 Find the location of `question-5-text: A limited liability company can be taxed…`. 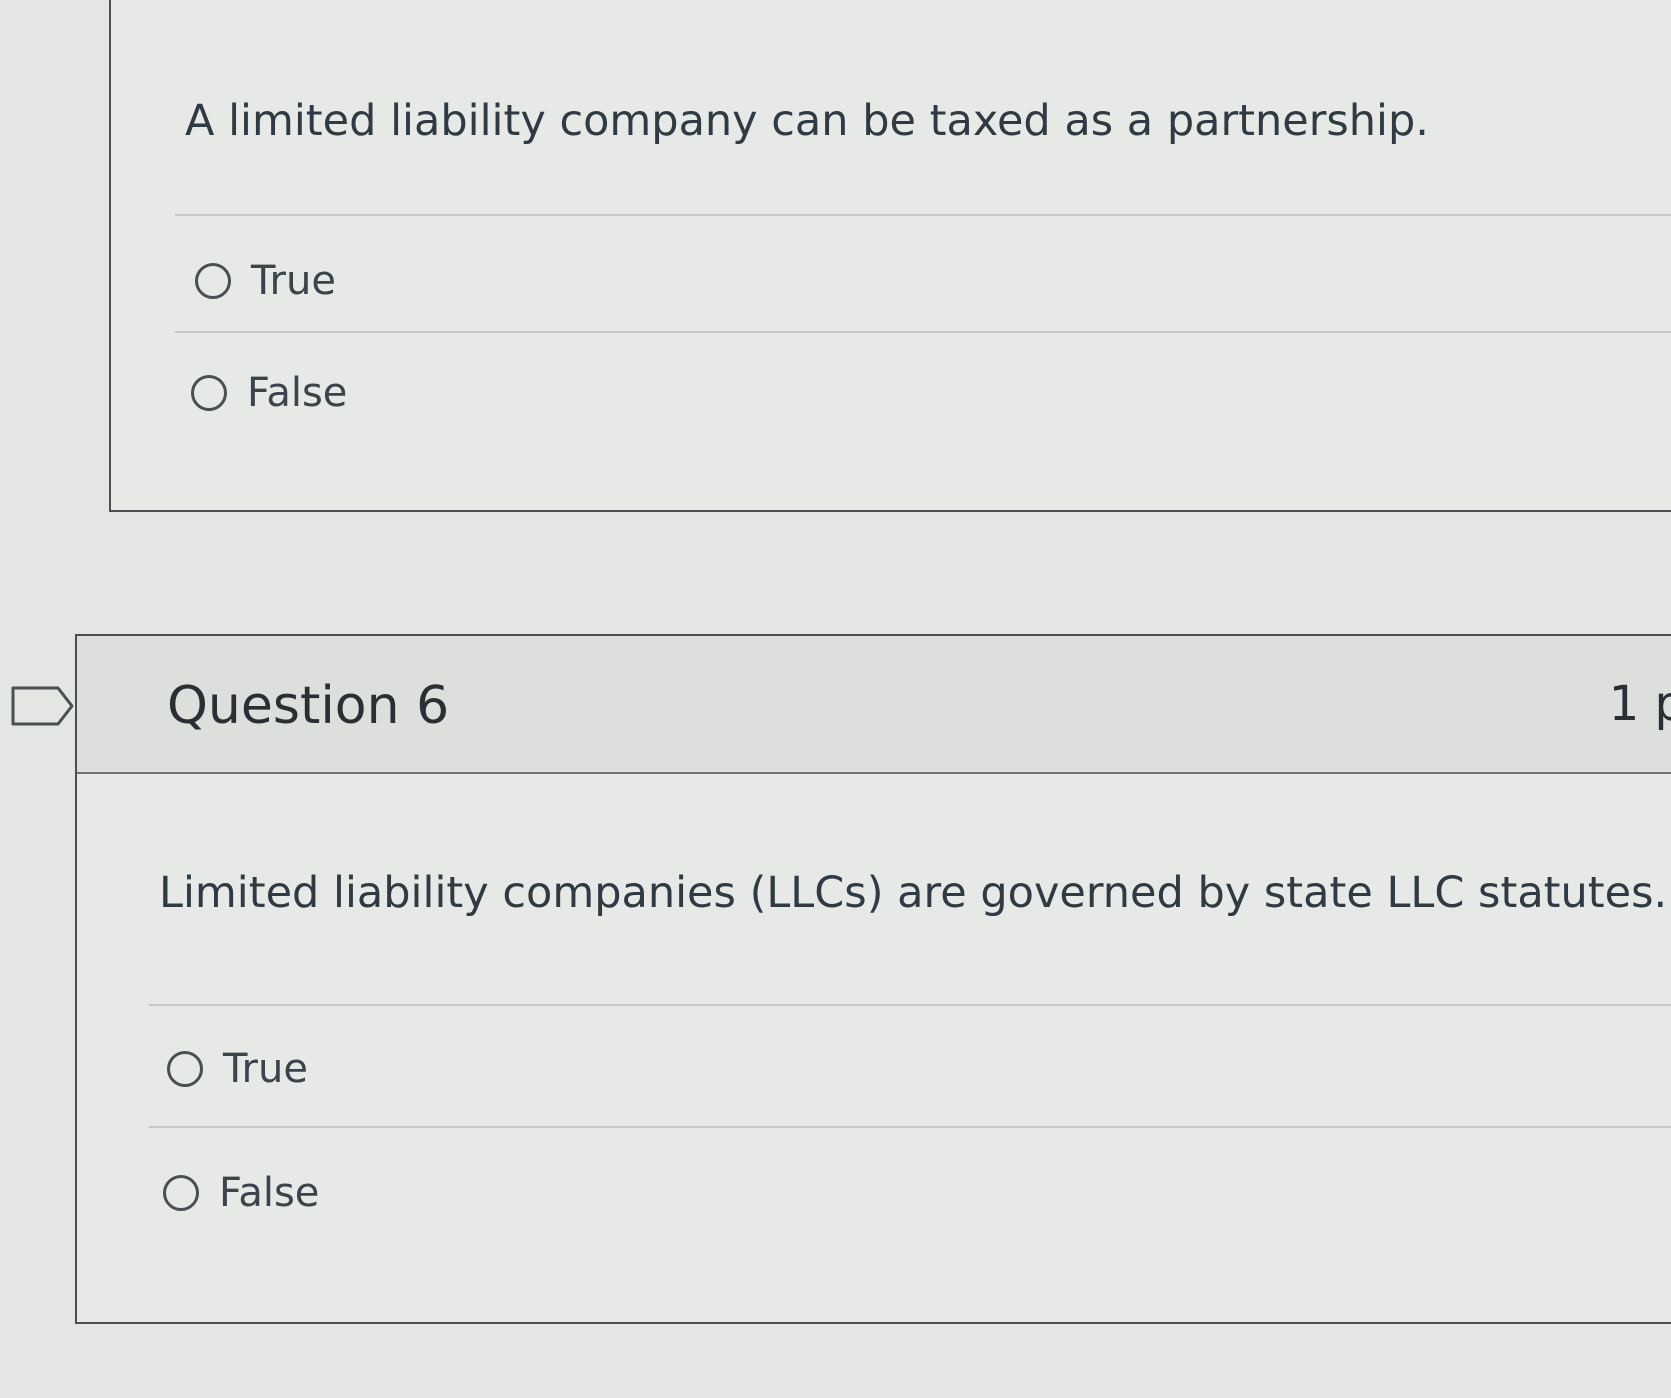

question-5-text: A limited liability company can be taxed… is located at coordinates (807, 121).